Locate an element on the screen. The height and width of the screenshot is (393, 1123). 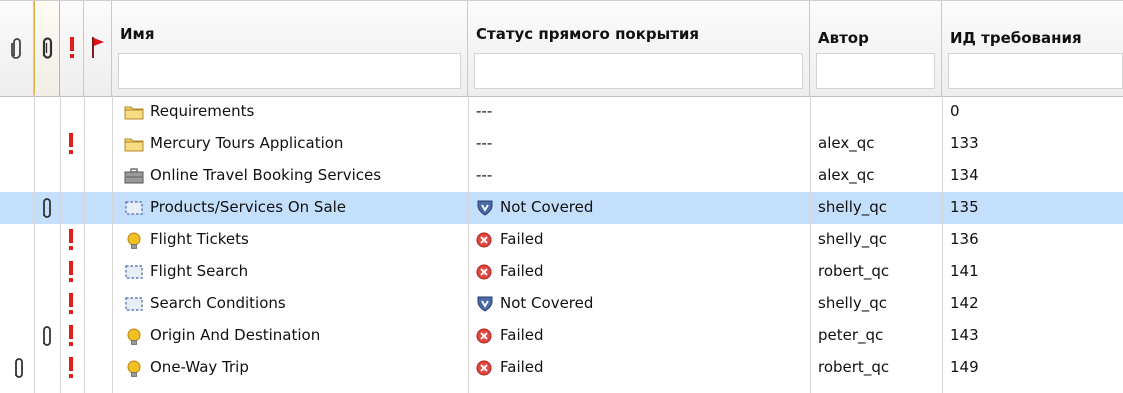
requirement-name: Requirements is located at coordinates (202, 111).